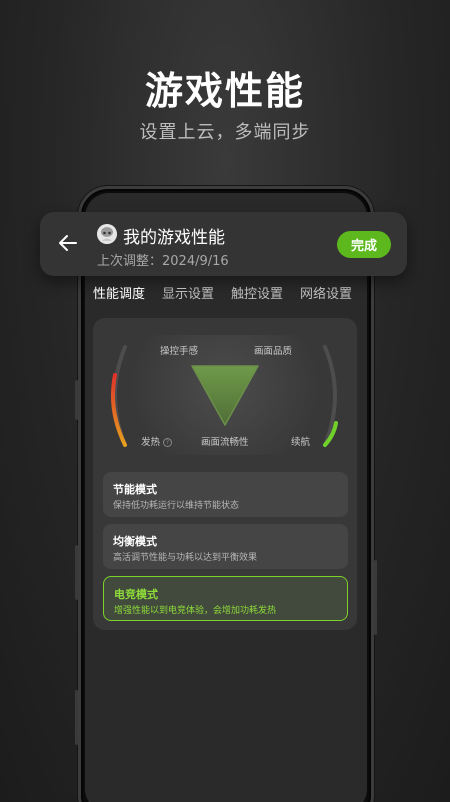 This screenshot has width=450, height=802. Describe the element at coordinates (135, 489) in the screenshot. I see `mode-name: 节能模式` at that location.